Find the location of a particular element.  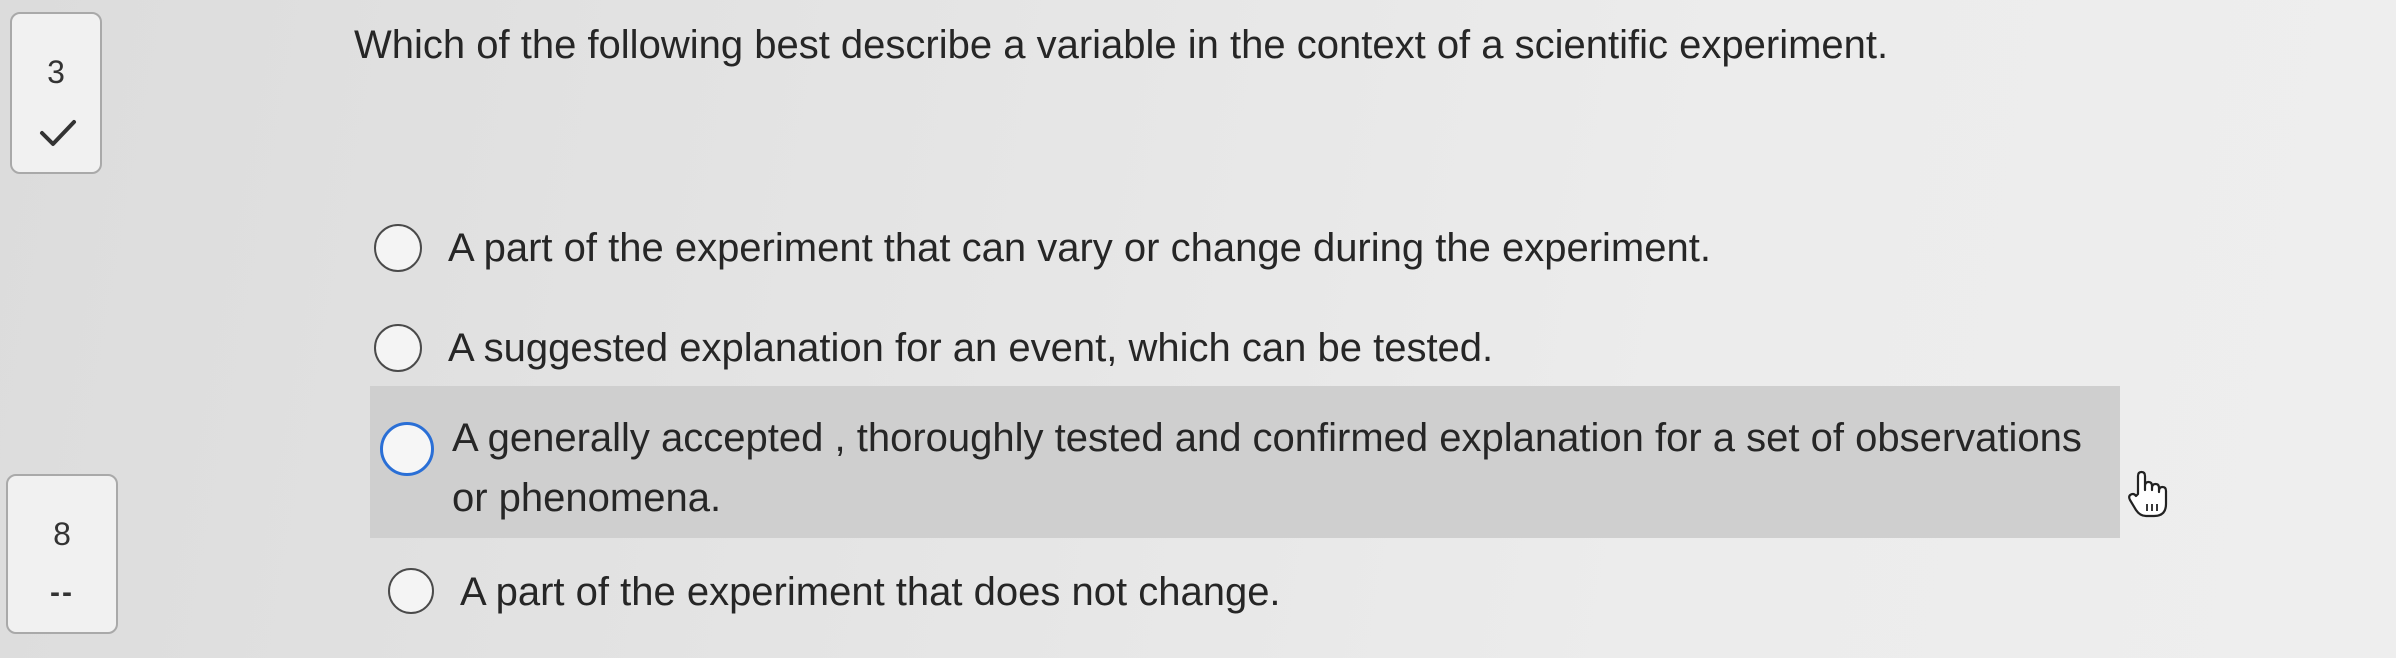

question-number: 3 is located at coordinates (56, 72).